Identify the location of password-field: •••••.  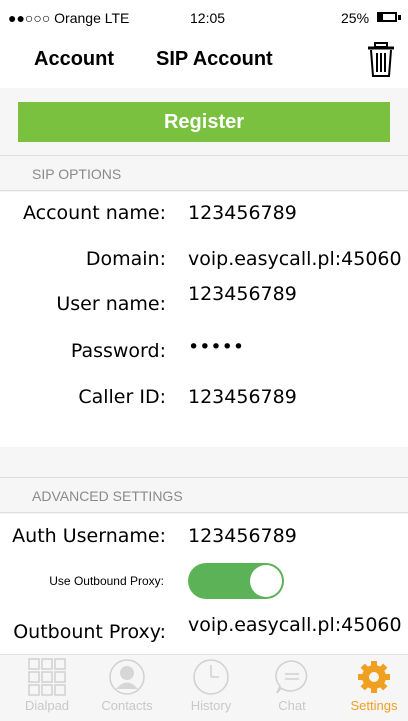
(216, 347).